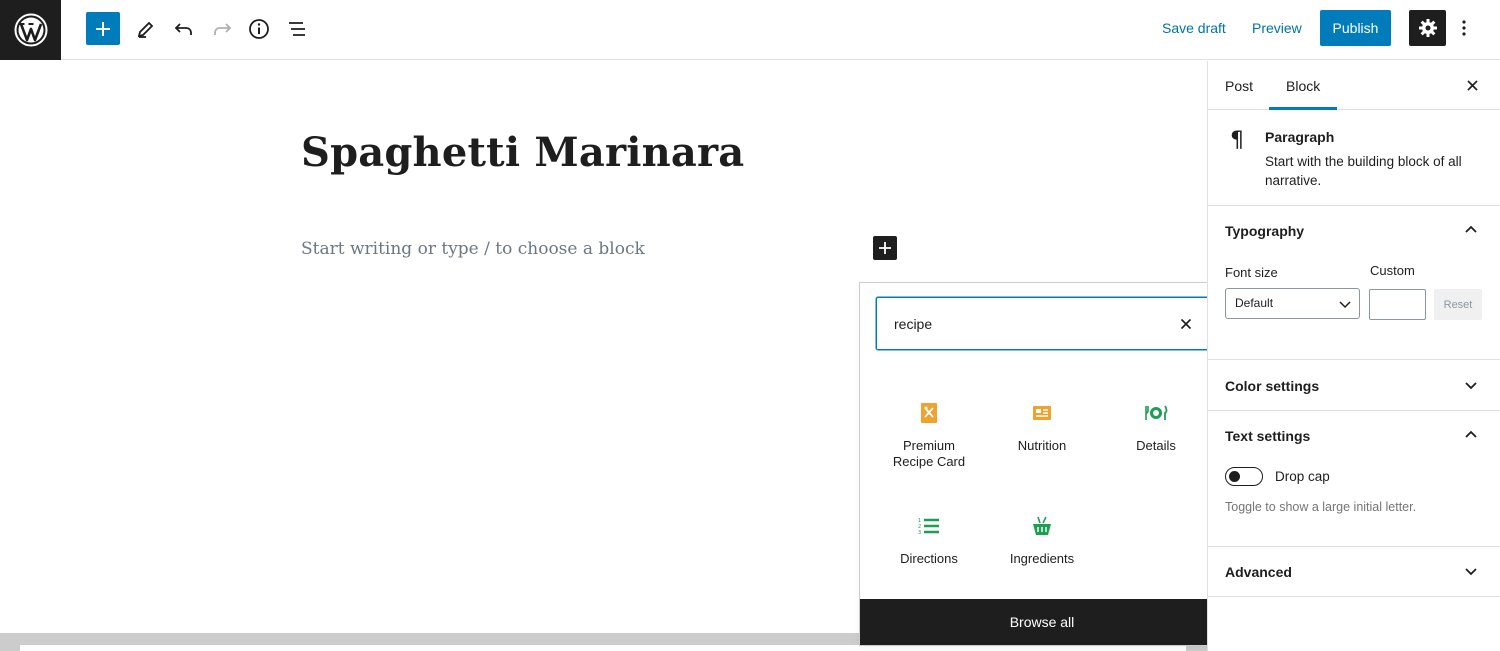  Describe the element at coordinates (1239, 86) in the screenshot. I see `tab-post: Post` at that location.